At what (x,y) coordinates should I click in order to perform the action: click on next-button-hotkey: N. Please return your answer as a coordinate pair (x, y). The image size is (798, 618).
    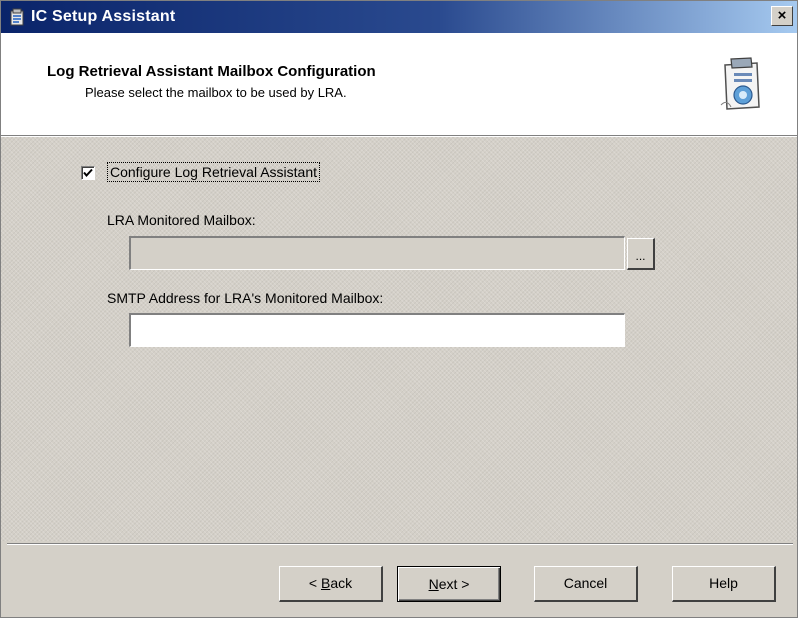
    Looking at the image, I should click on (433, 583).